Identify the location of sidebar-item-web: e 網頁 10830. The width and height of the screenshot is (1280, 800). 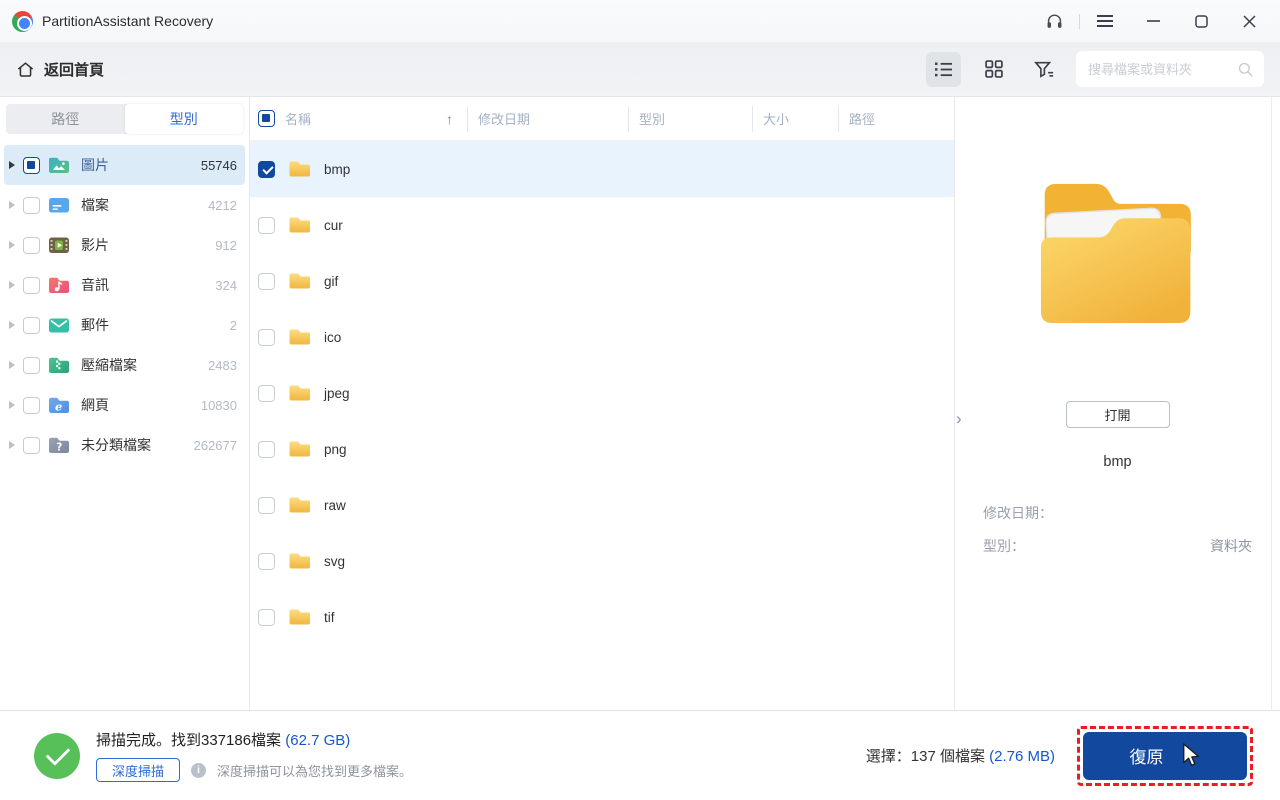
(124, 405).